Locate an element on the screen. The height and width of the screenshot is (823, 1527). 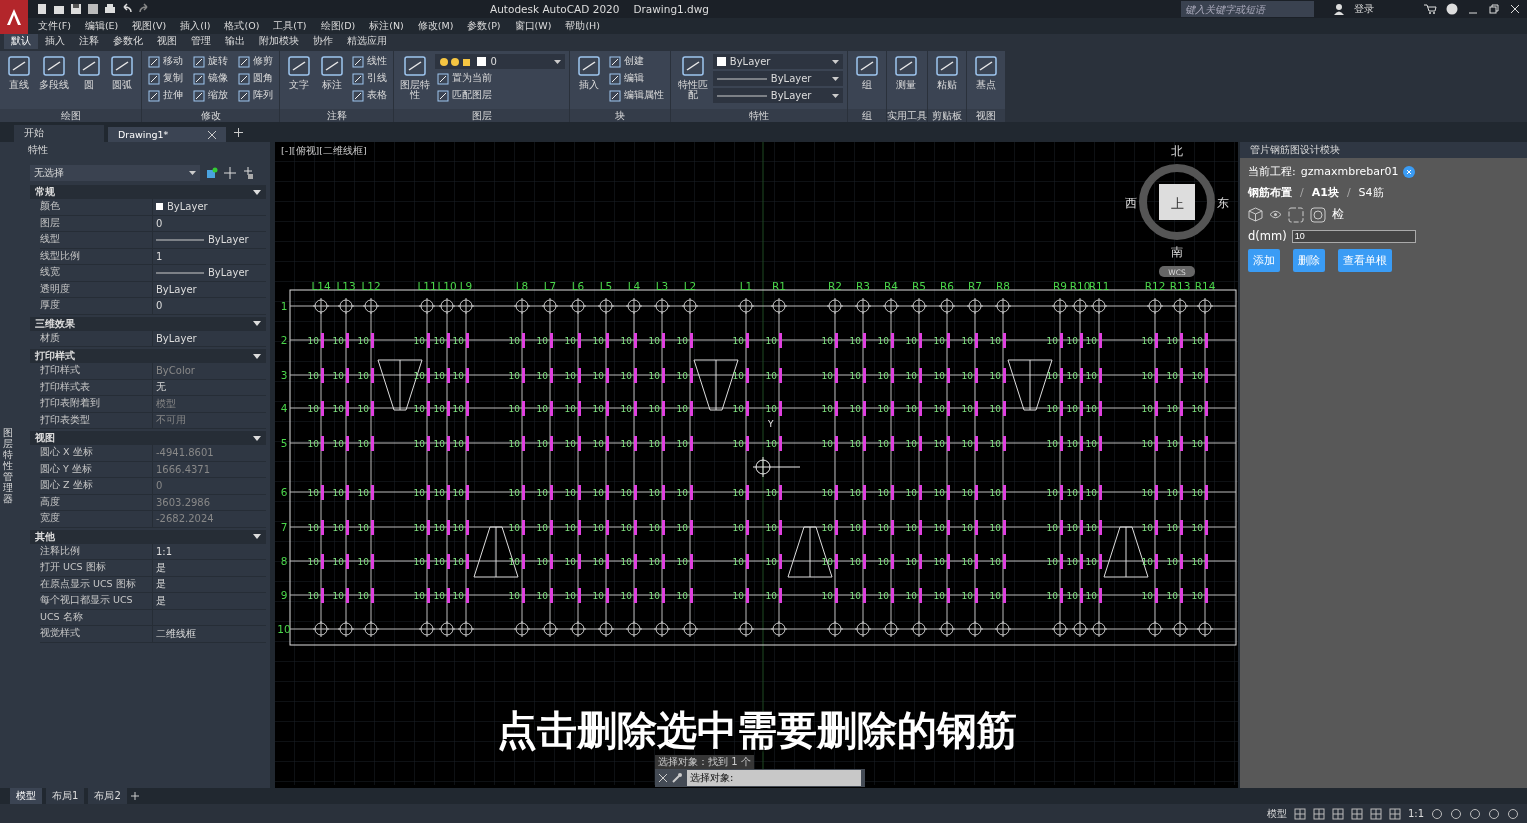
property-value: 0 is located at coordinates (159, 306).